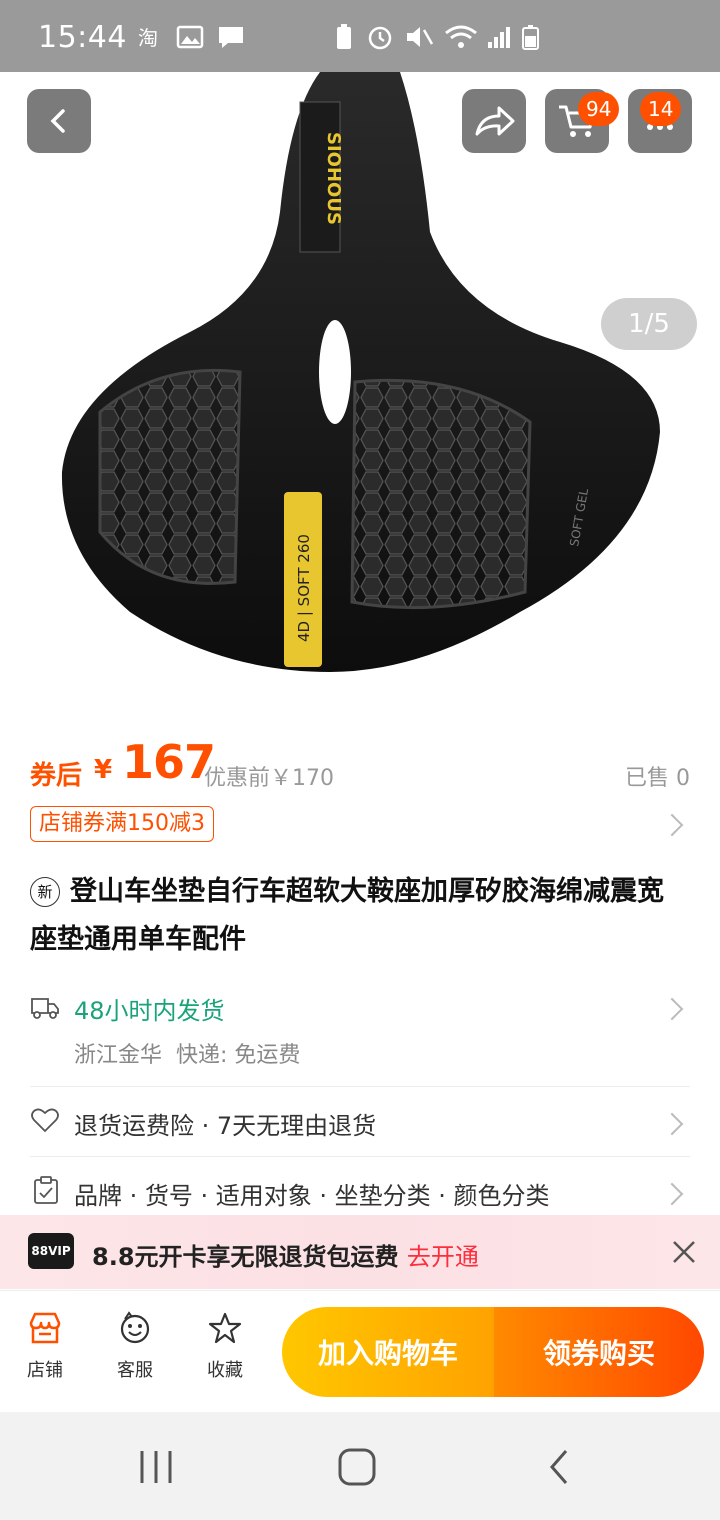 The height and width of the screenshot is (1520, 720). I want to click on price-amount: 167, so click(169, 762).